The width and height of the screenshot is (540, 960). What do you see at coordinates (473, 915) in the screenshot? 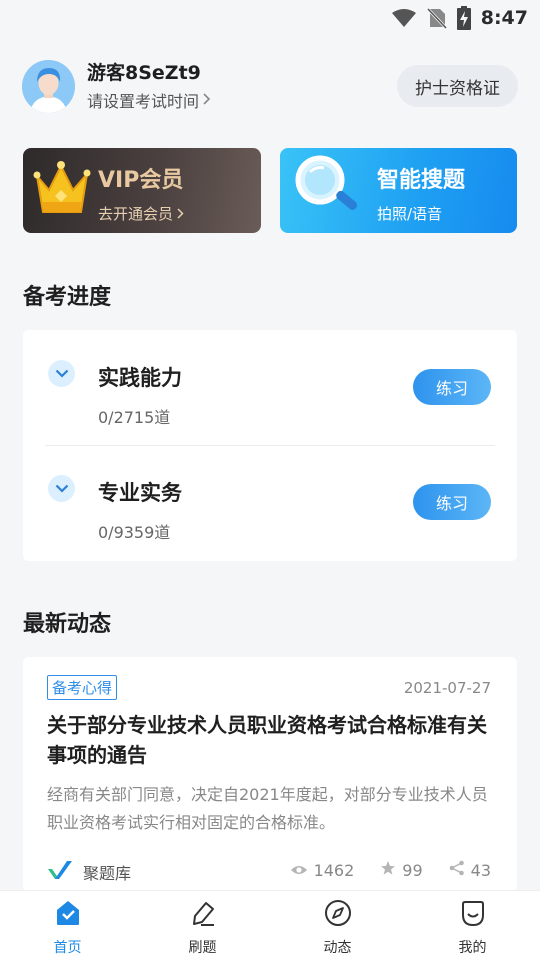
I see `profile-icon` at bounding box center [473, 915].